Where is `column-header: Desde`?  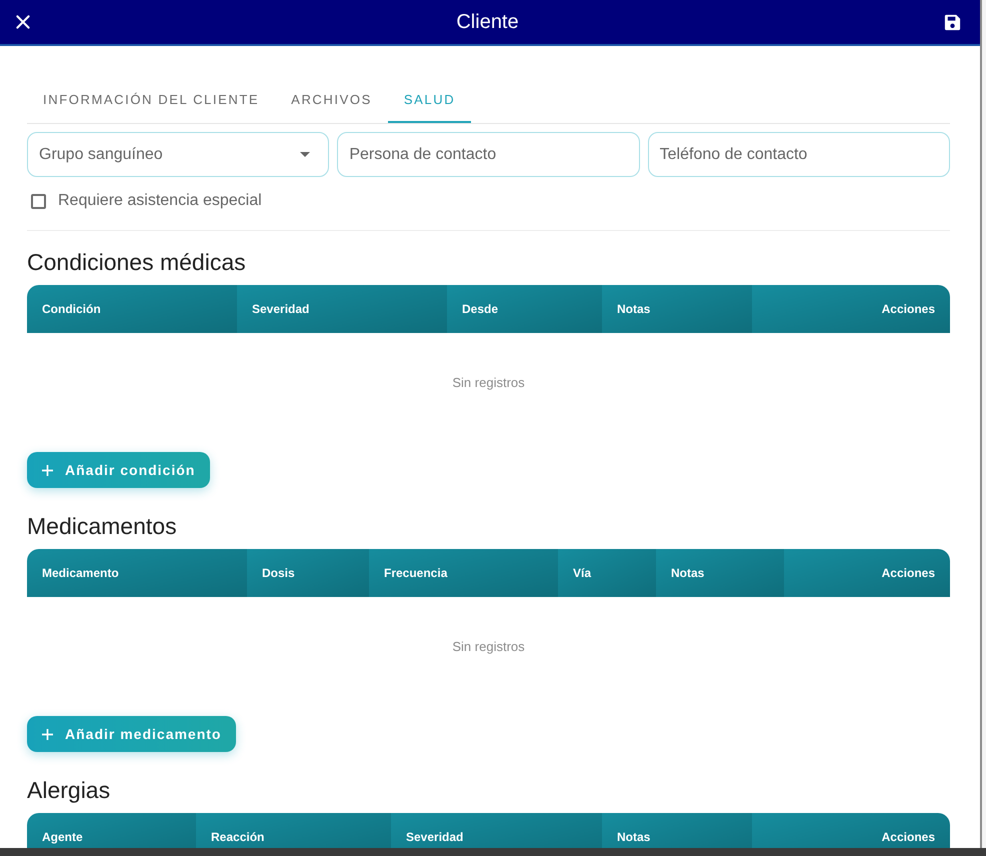 column-header: Desde is located at coordinates (524, 309).